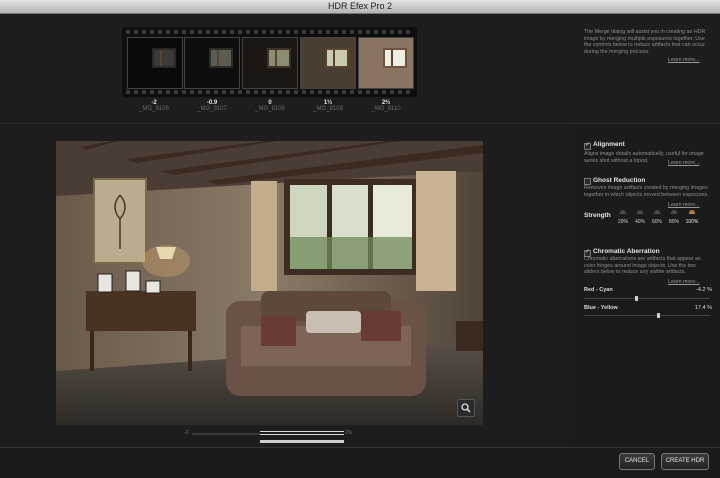 Image resolution: width=720 pixels, height=478 pixels. Describe the element at coordinates (685, 461) in the screenshot. I see `create-hdr-button: CREATE HDR` at that location.